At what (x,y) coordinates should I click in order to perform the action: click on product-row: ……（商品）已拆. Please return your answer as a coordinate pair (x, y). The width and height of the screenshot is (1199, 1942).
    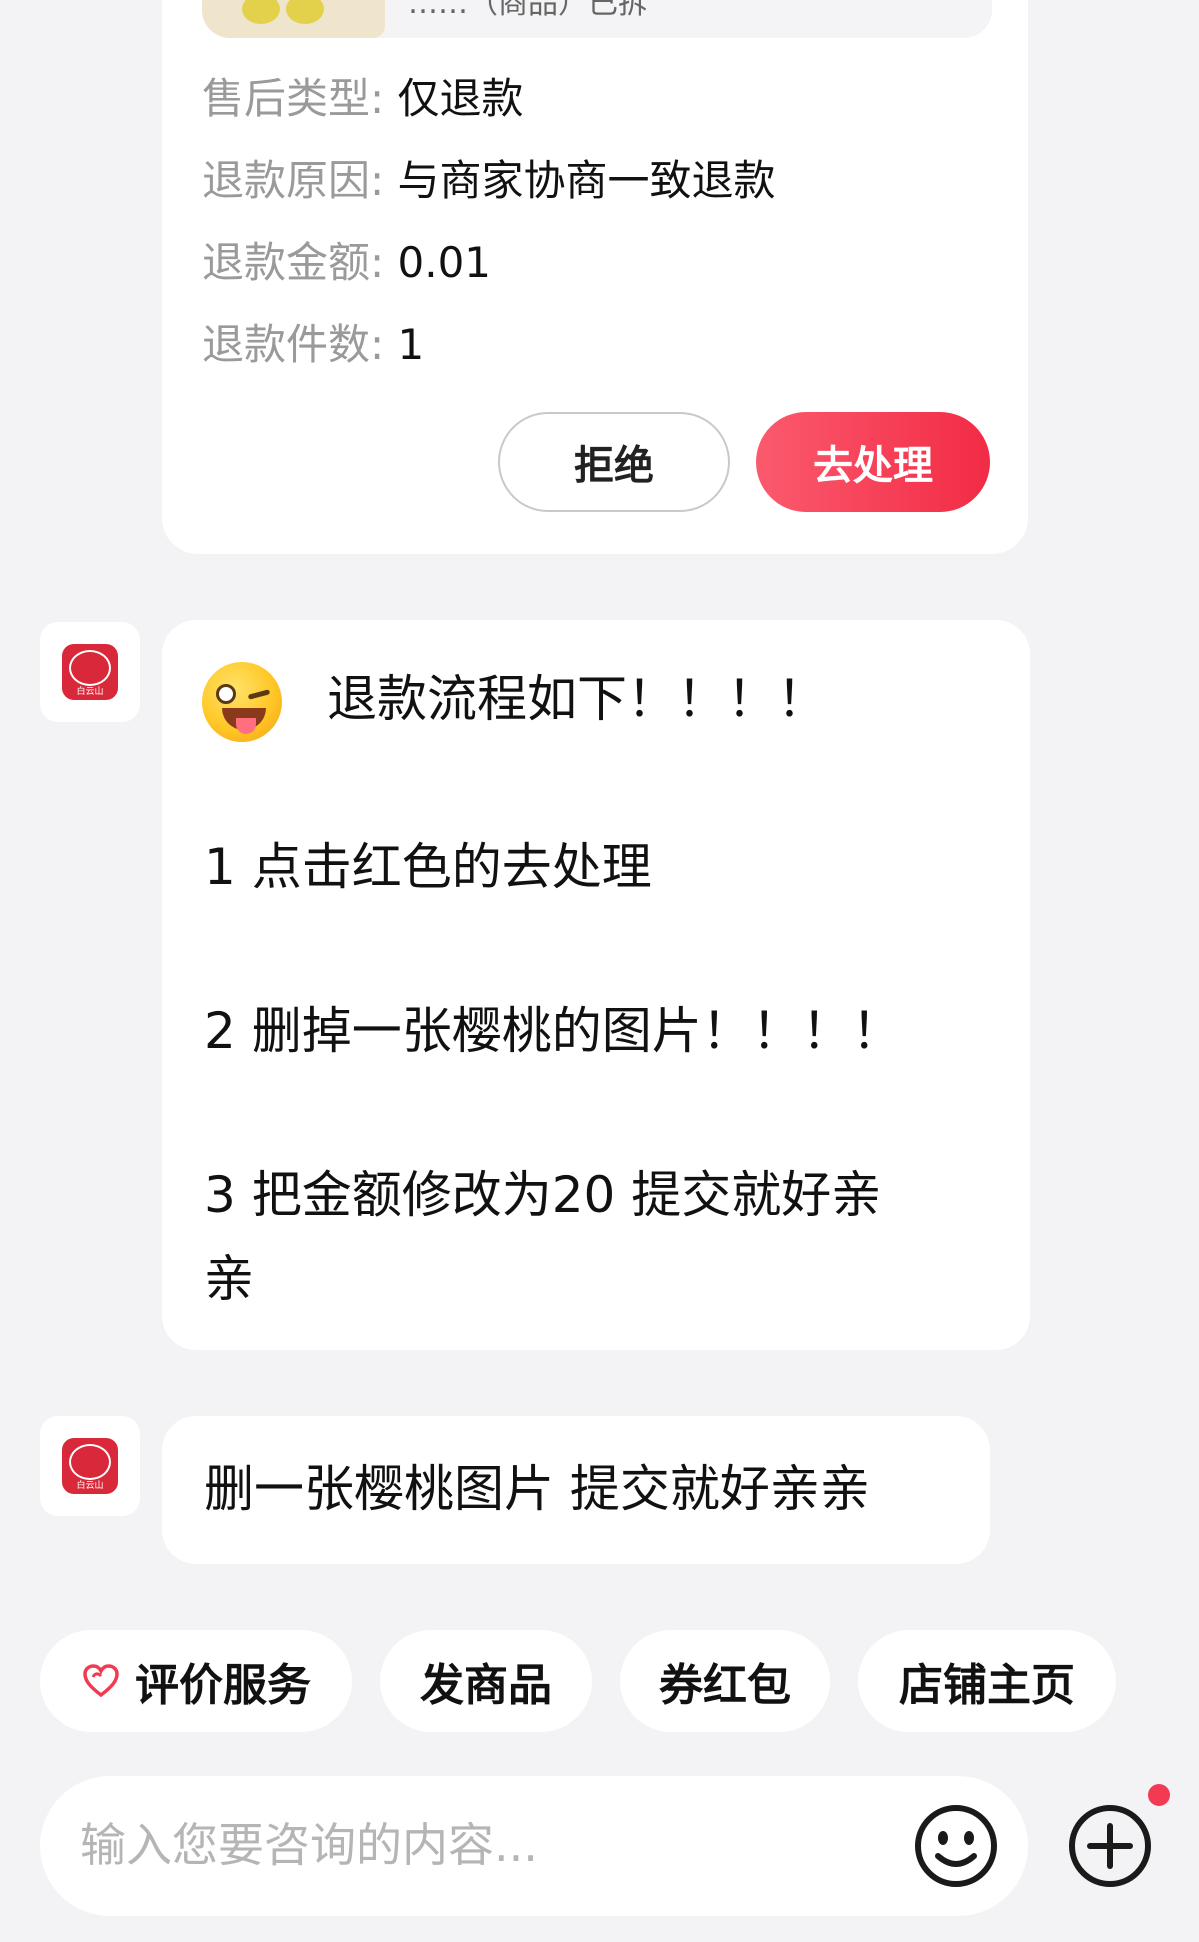
    Looking at the image, I should click on (597, 19).